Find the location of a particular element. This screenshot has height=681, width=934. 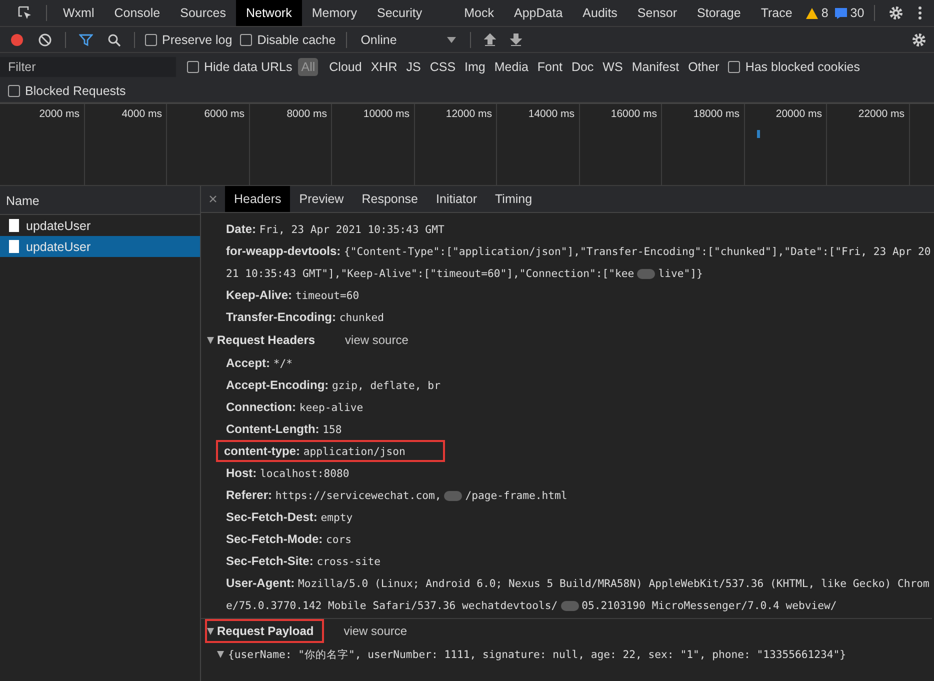

message-count: 30 is located at coordinates (857, 13).